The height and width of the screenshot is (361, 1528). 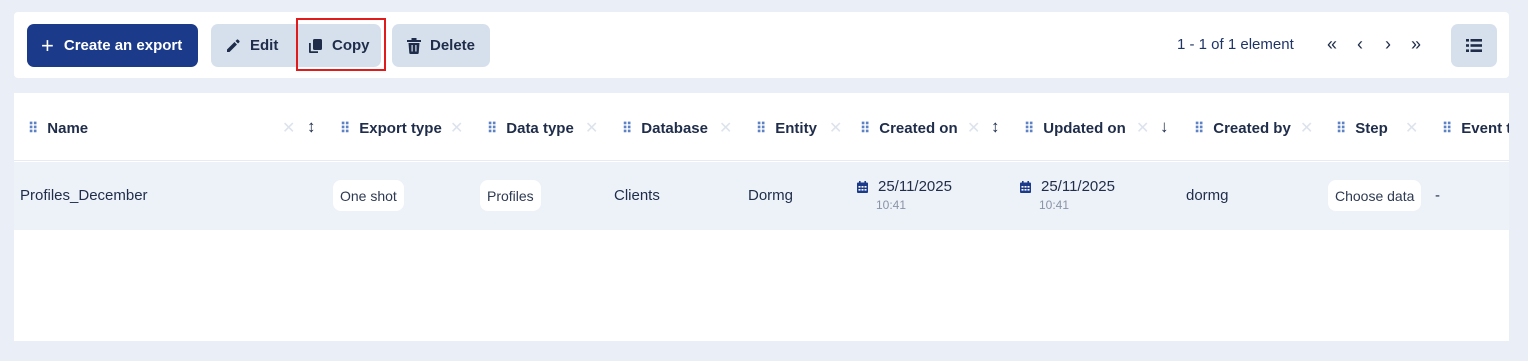 I want to click on column-label: Created by, so click(x=1252, y=128).